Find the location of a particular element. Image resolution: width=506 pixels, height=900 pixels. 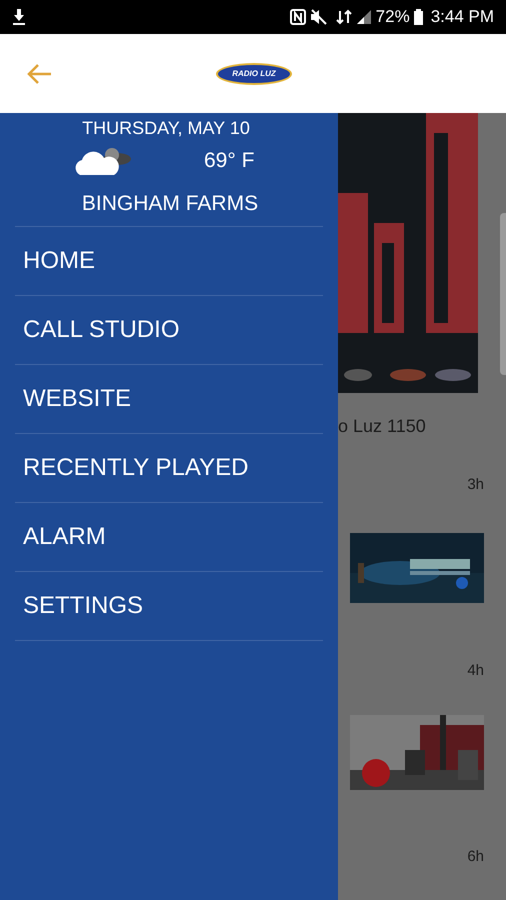

clock: 3:44 PM is located at coordinates (462, 17).